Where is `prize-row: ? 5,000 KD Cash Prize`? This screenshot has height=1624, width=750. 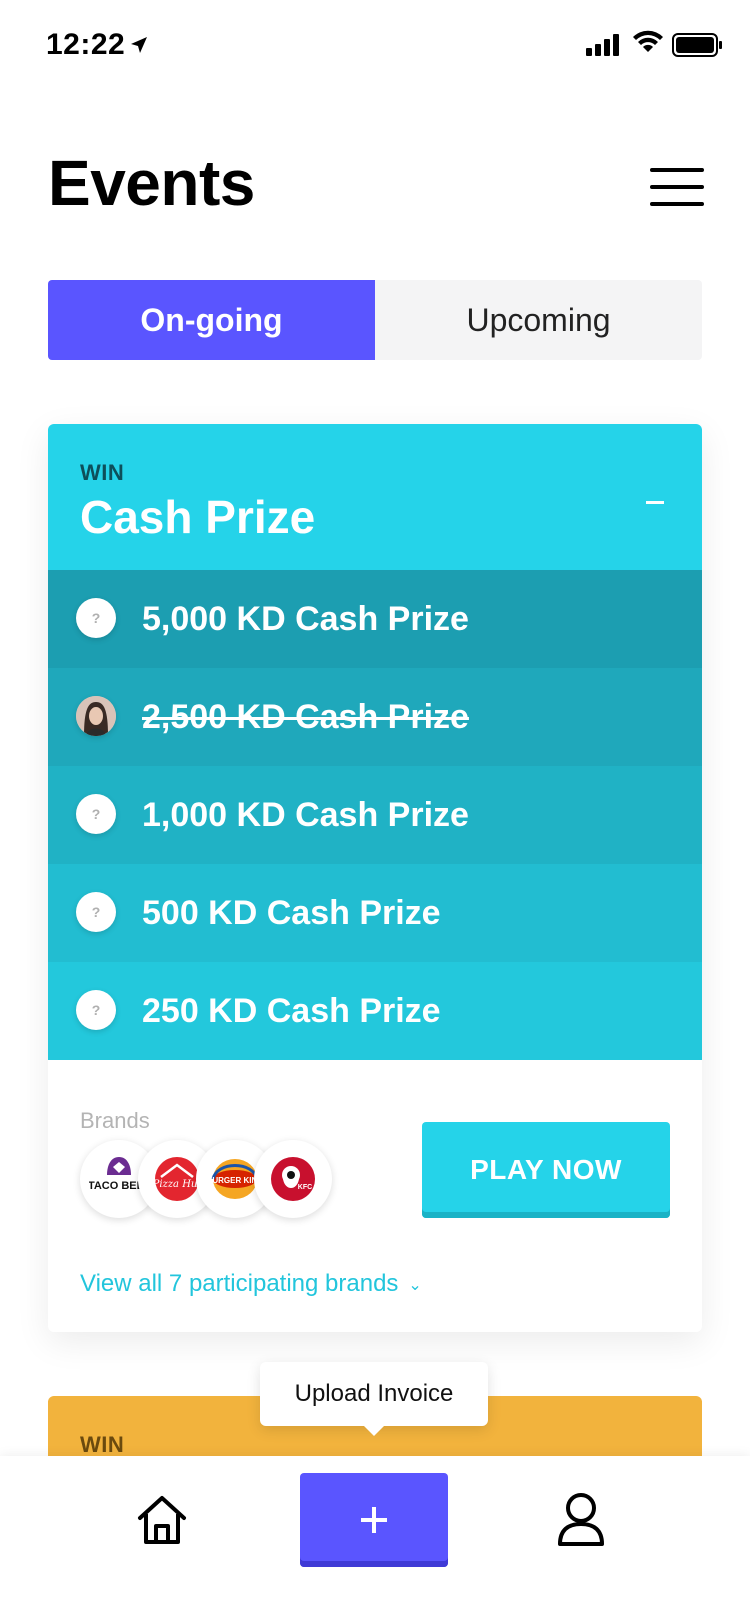
prize-row: ? 5,000 KD Cash Prize is located at coordinates (375, 619).